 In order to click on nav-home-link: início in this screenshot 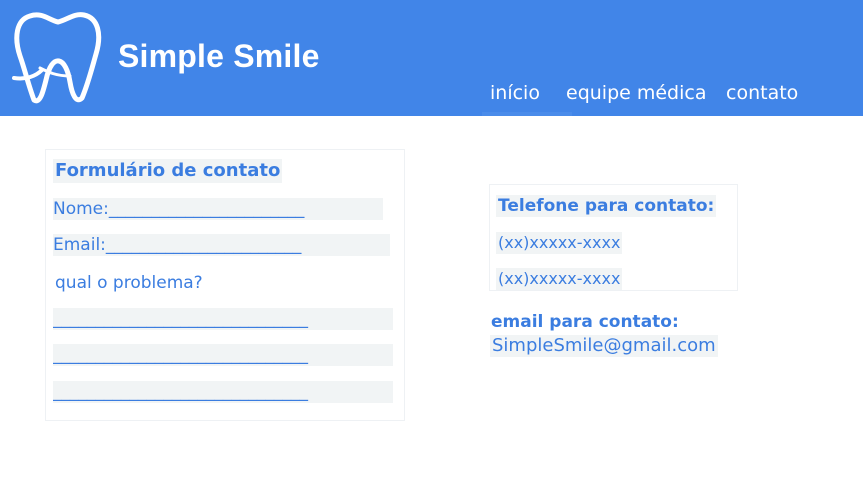, I will do `click(515, 93)`.